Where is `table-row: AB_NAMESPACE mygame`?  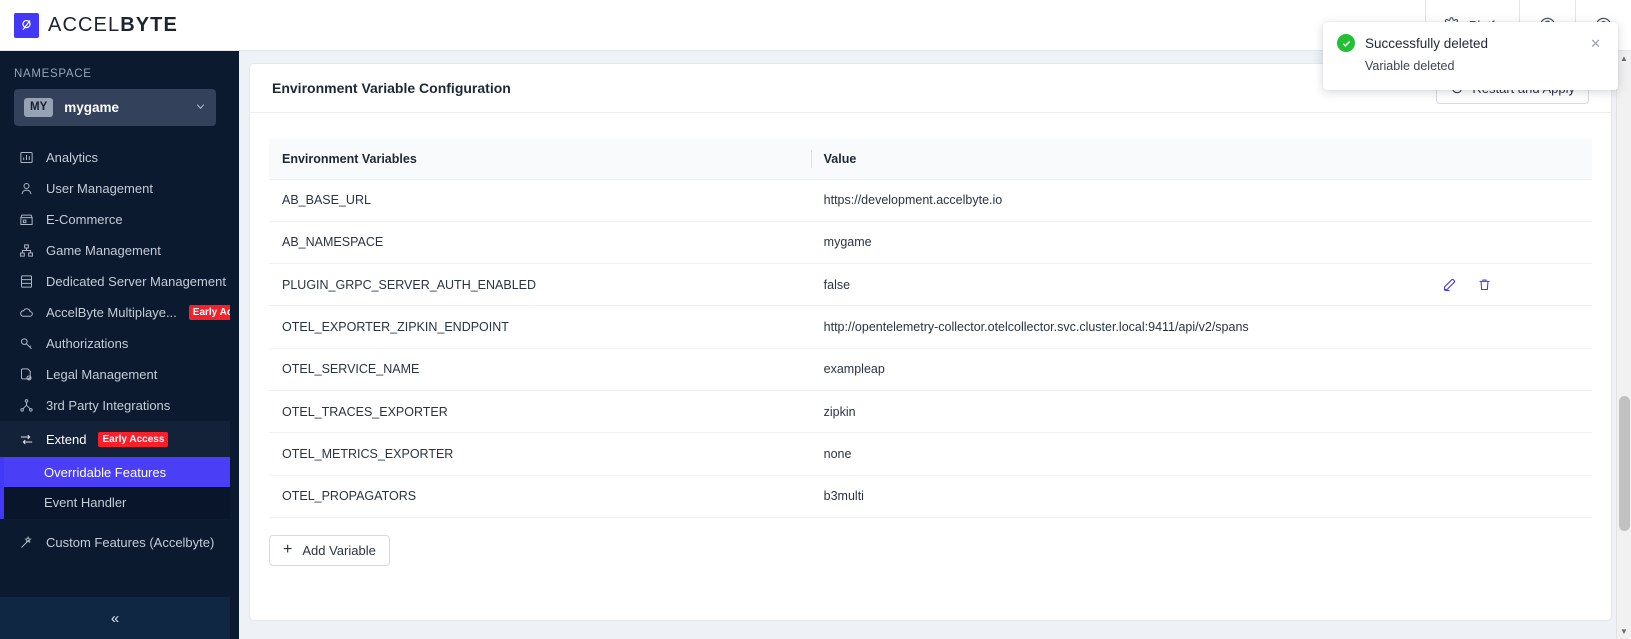
table-row: AB_NAMESPACE mygame is located at coordinates (930, 243).